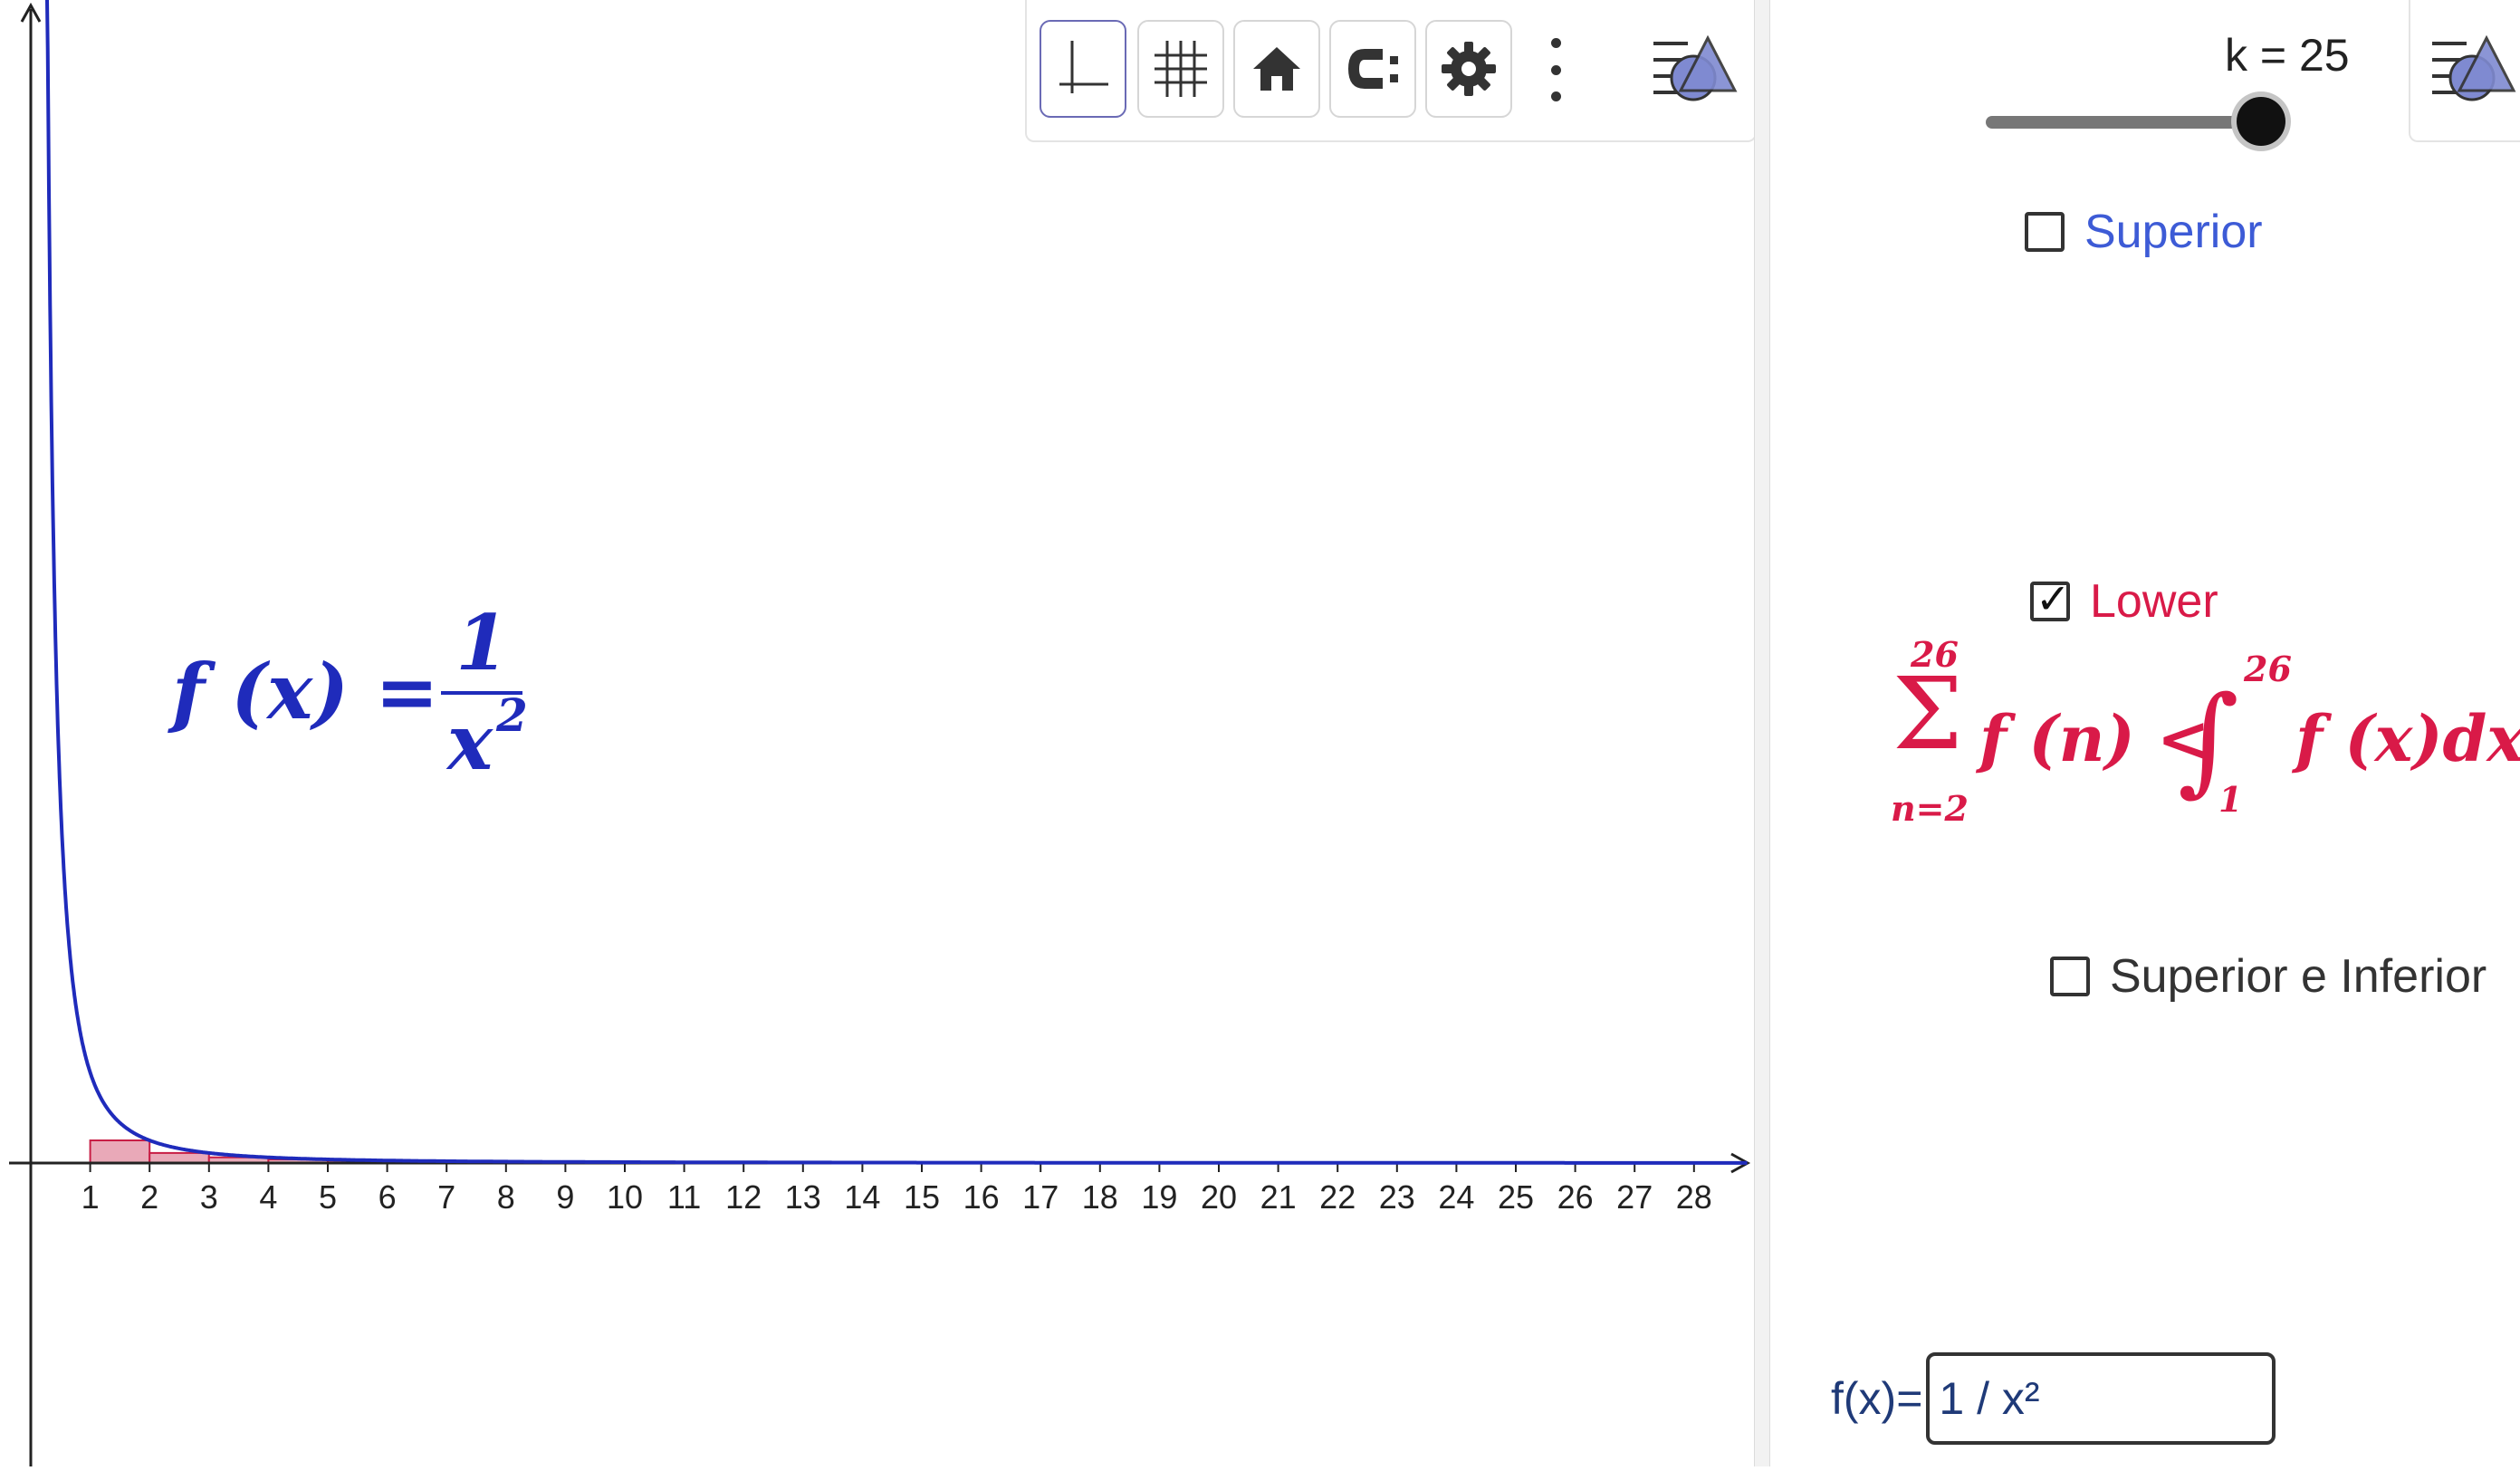 This screenshot has height=1471, width=2520. Describe the element at coordinates (1694, 1197) in the screenshot. I see `x-tick-label: 28` at that location.